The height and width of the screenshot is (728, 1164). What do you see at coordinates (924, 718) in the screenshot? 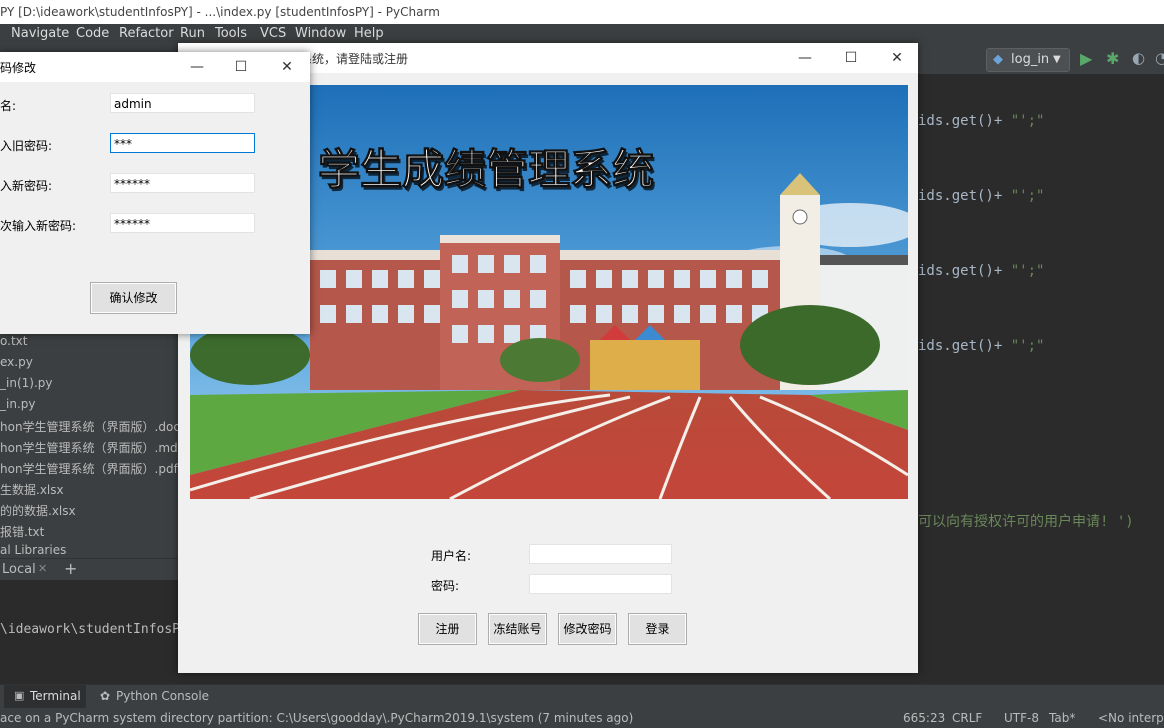
I see `caret-position: 665:23` at bounding box center [924, 718].